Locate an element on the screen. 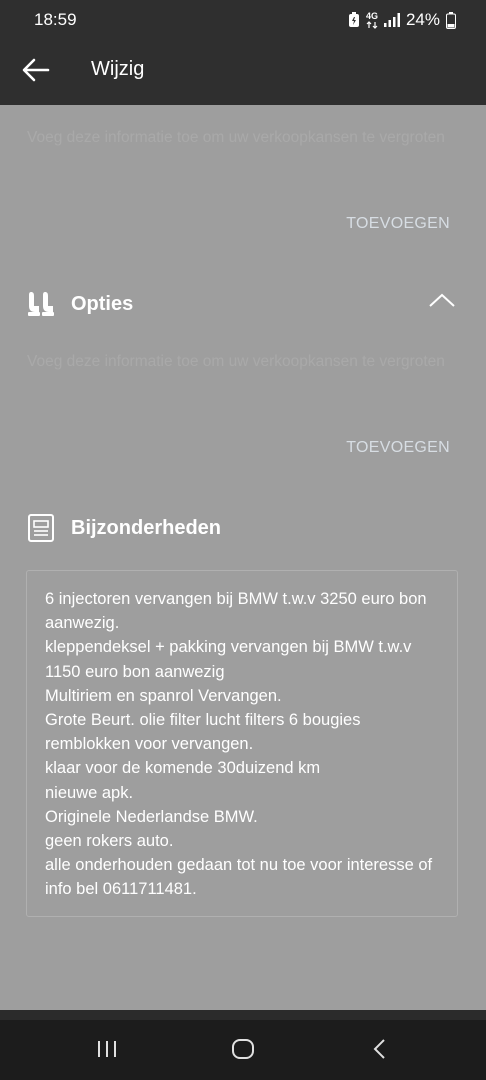 The image size is (486, 1080). app-bar: Wijzig is located at coordinates (243, 72).